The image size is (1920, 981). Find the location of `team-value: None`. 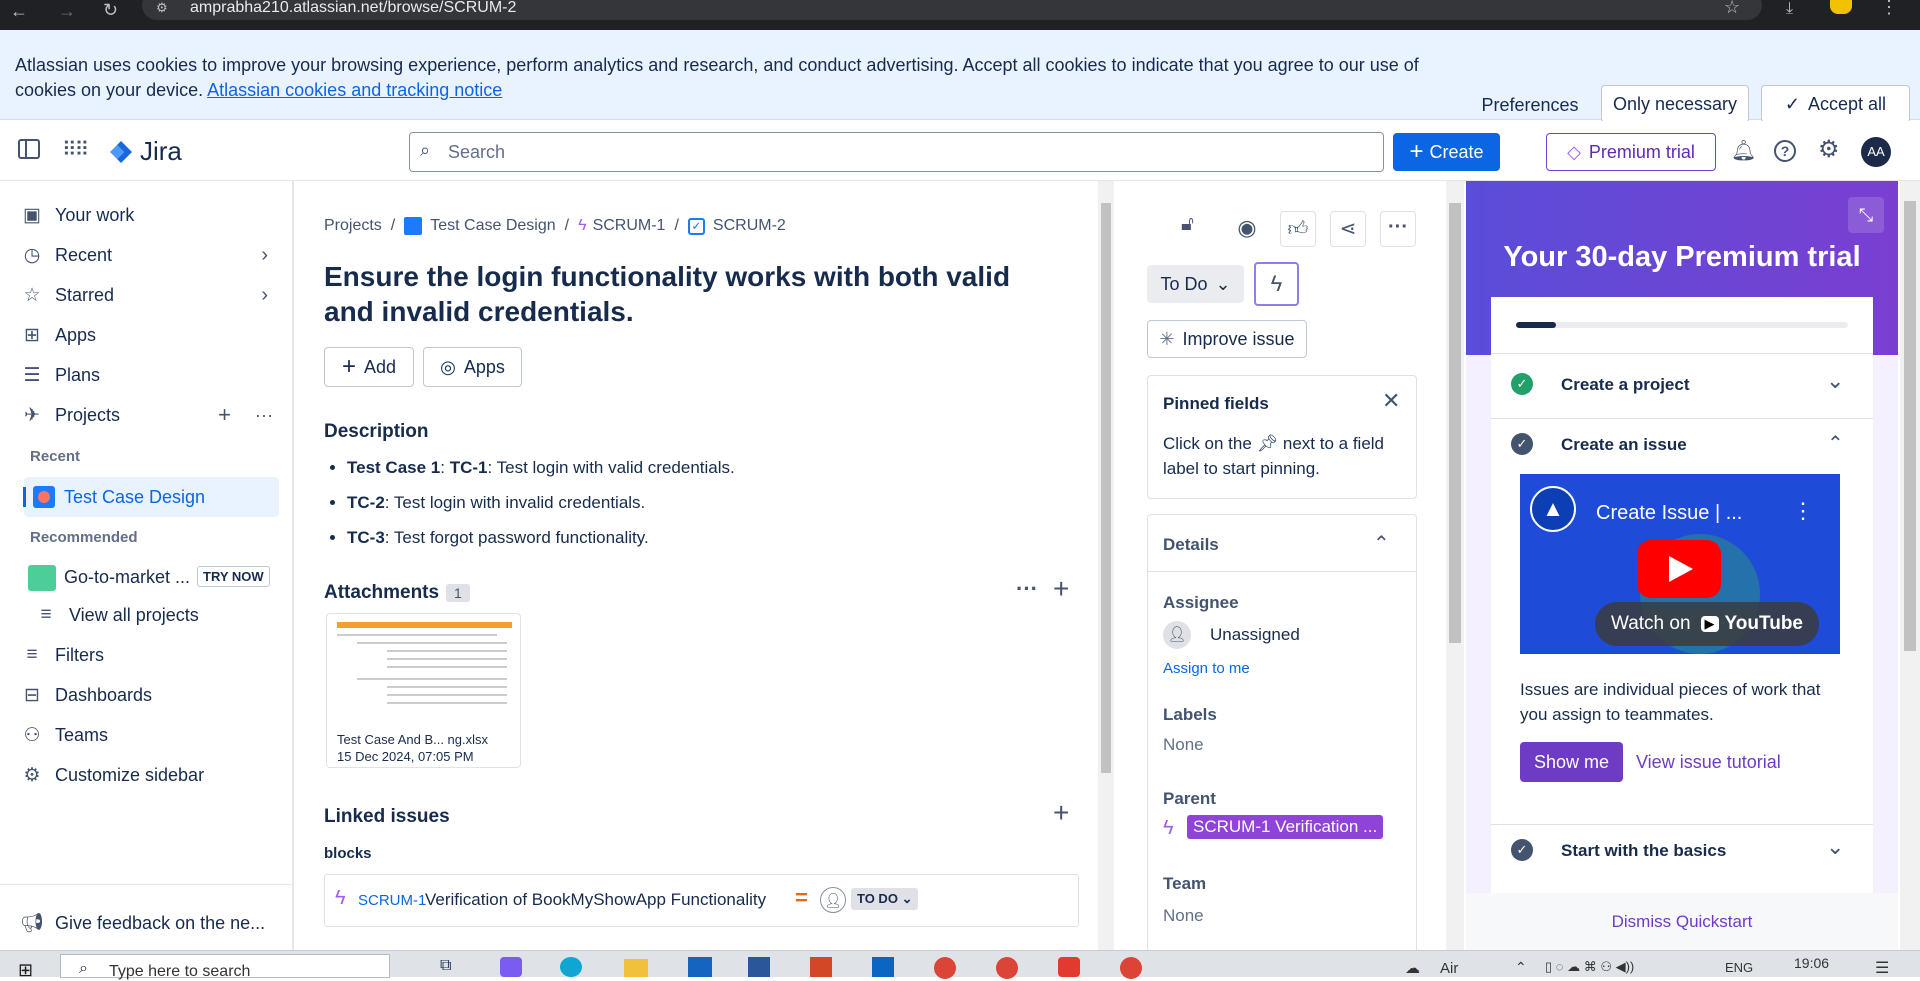

team-value: None is located at coordinates (1183, 916).